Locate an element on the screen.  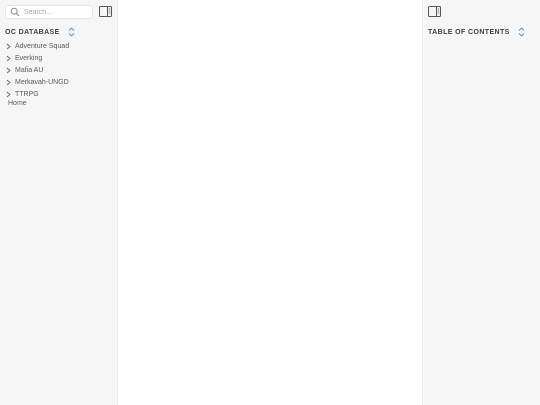
oc-database-title: OC DATABASE is located at coordinates (32, 32).